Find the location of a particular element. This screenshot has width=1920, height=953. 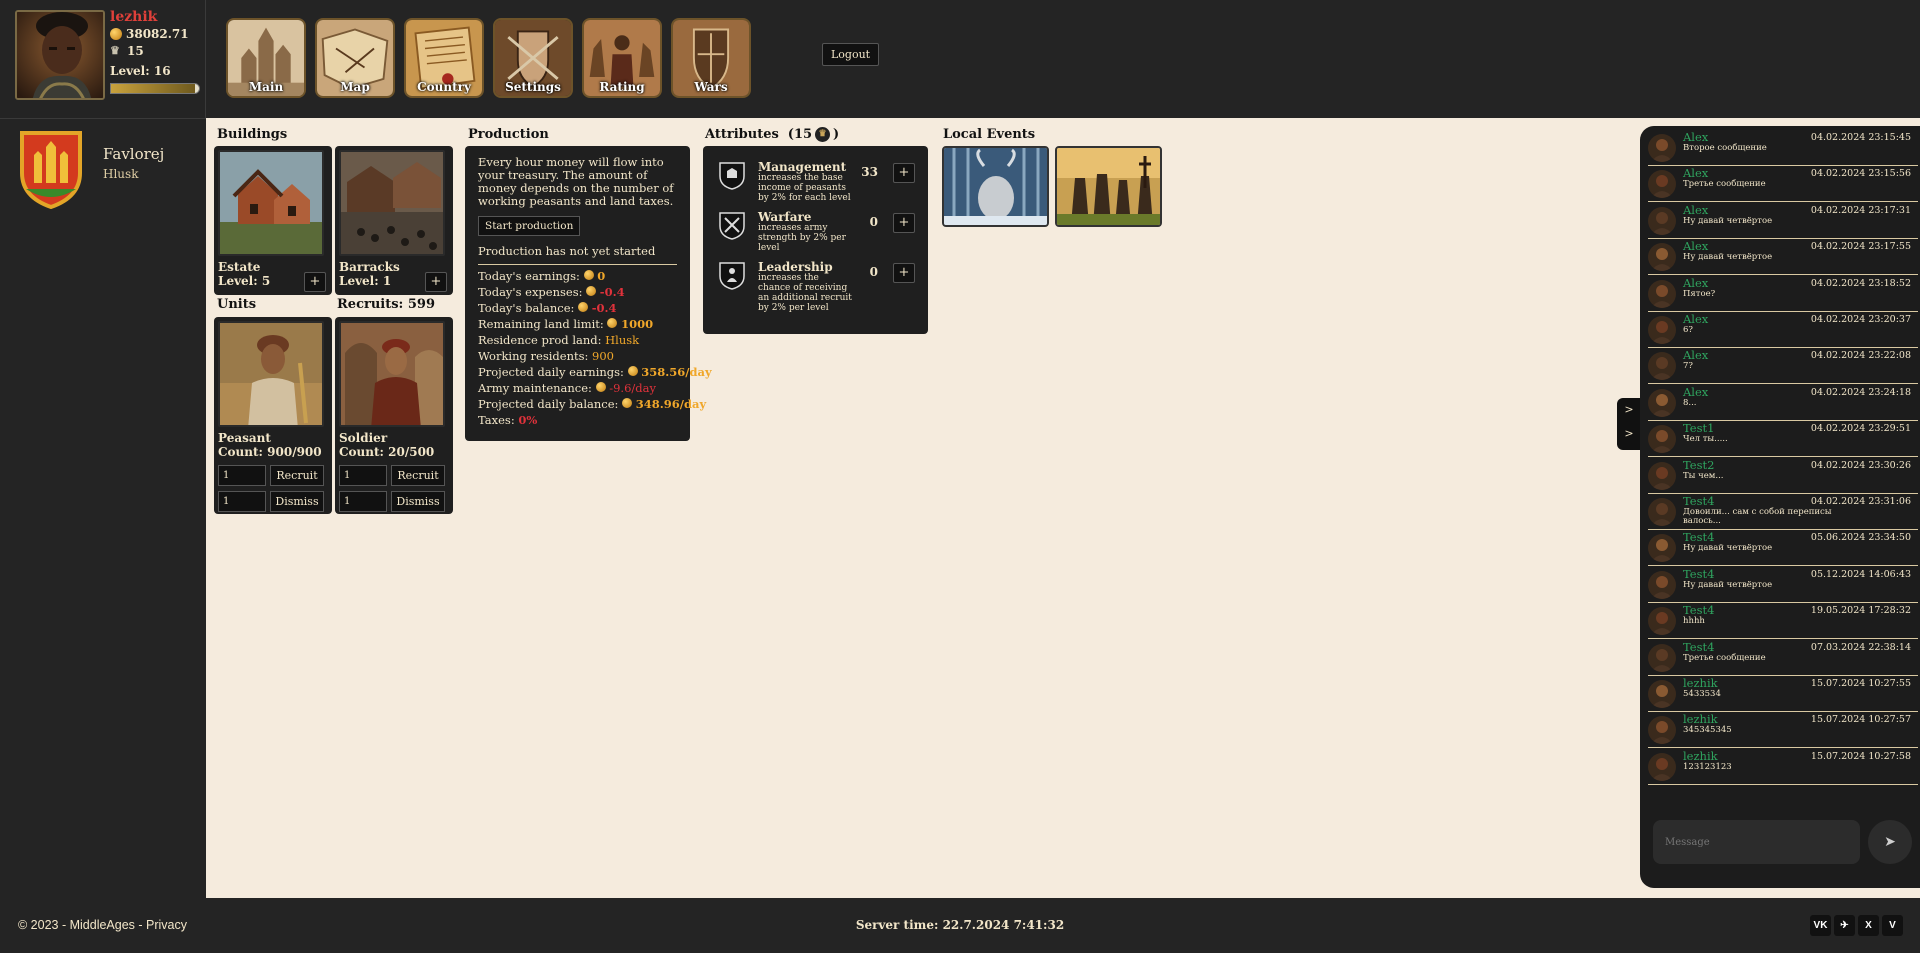

estate-upgrade-button: + is located at coordinates (315, 282).